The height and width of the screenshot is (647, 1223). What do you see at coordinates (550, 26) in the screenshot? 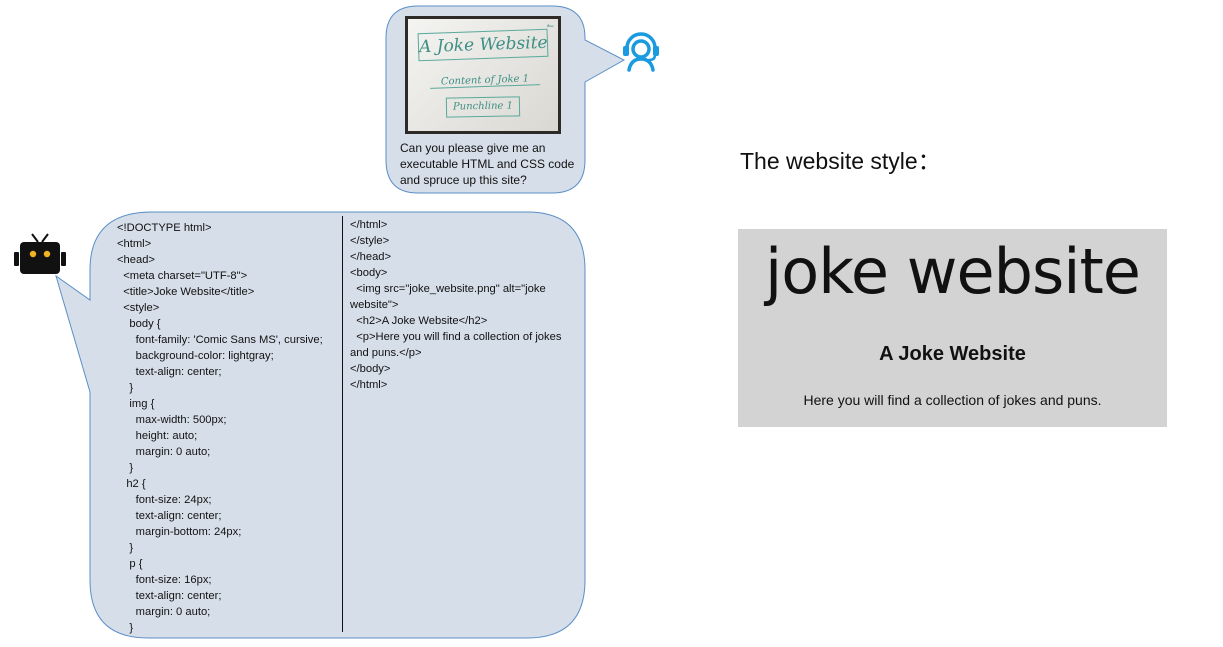
I see `whiteboard-corner-mark: ↼` at bounding box center [550, 26].